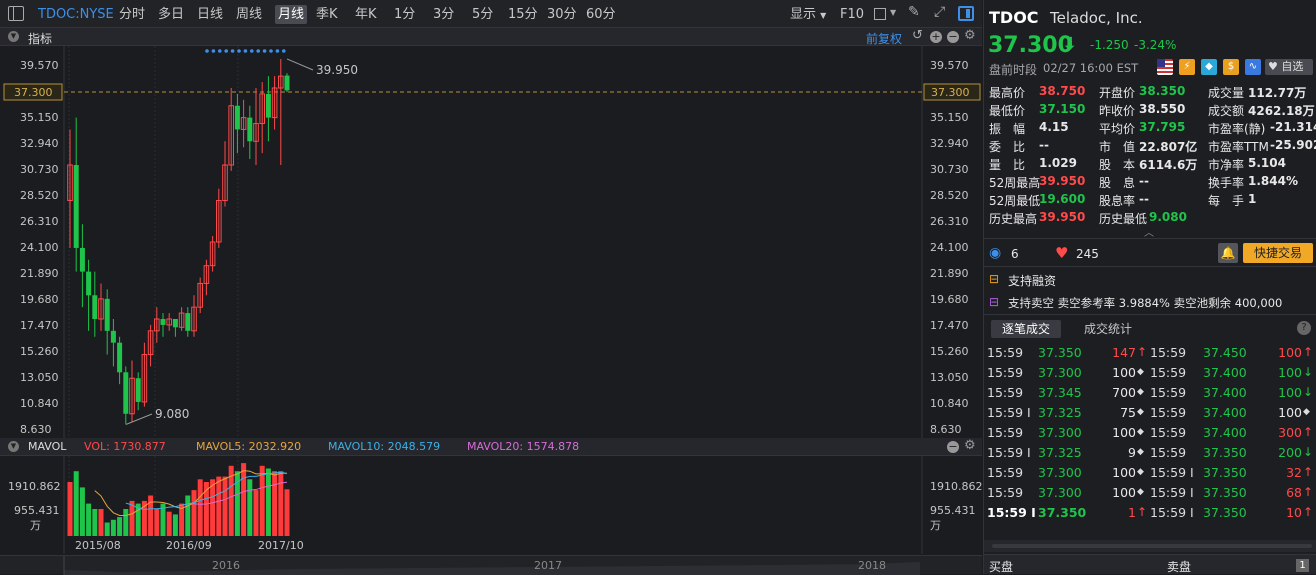 The image size is (1316, 575). I want to click on buy-side-label: 买盘, so click(1001, 567).